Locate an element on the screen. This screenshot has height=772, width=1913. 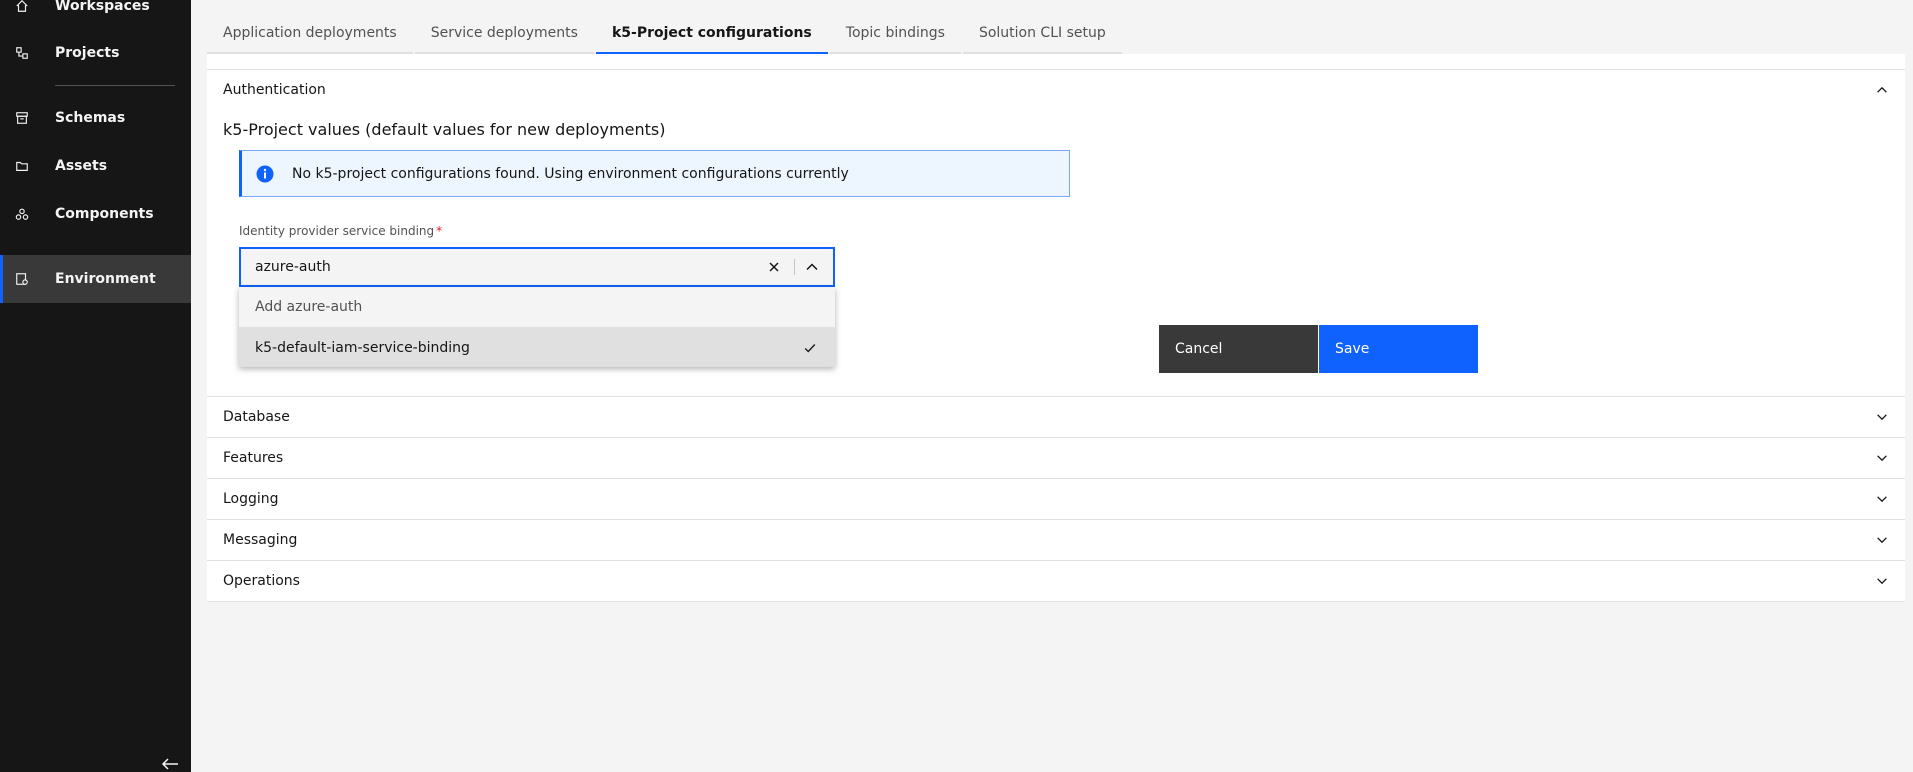
tab-k5-project-configurations: k5-Project configurations is located at coordinates (711, 34).